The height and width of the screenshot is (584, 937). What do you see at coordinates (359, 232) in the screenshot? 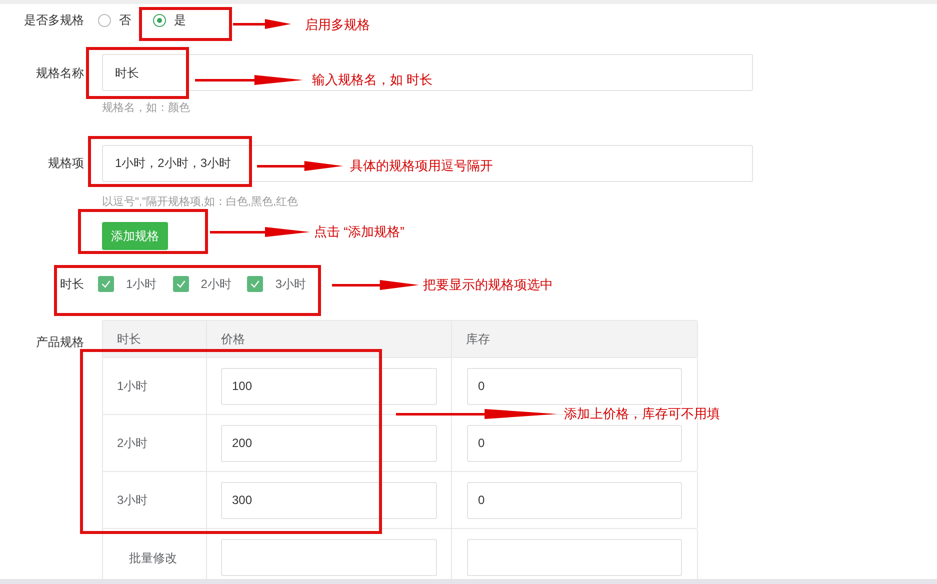
I see `annotation-note: 点击 “添加规格”` at bounding box center [359, 232].